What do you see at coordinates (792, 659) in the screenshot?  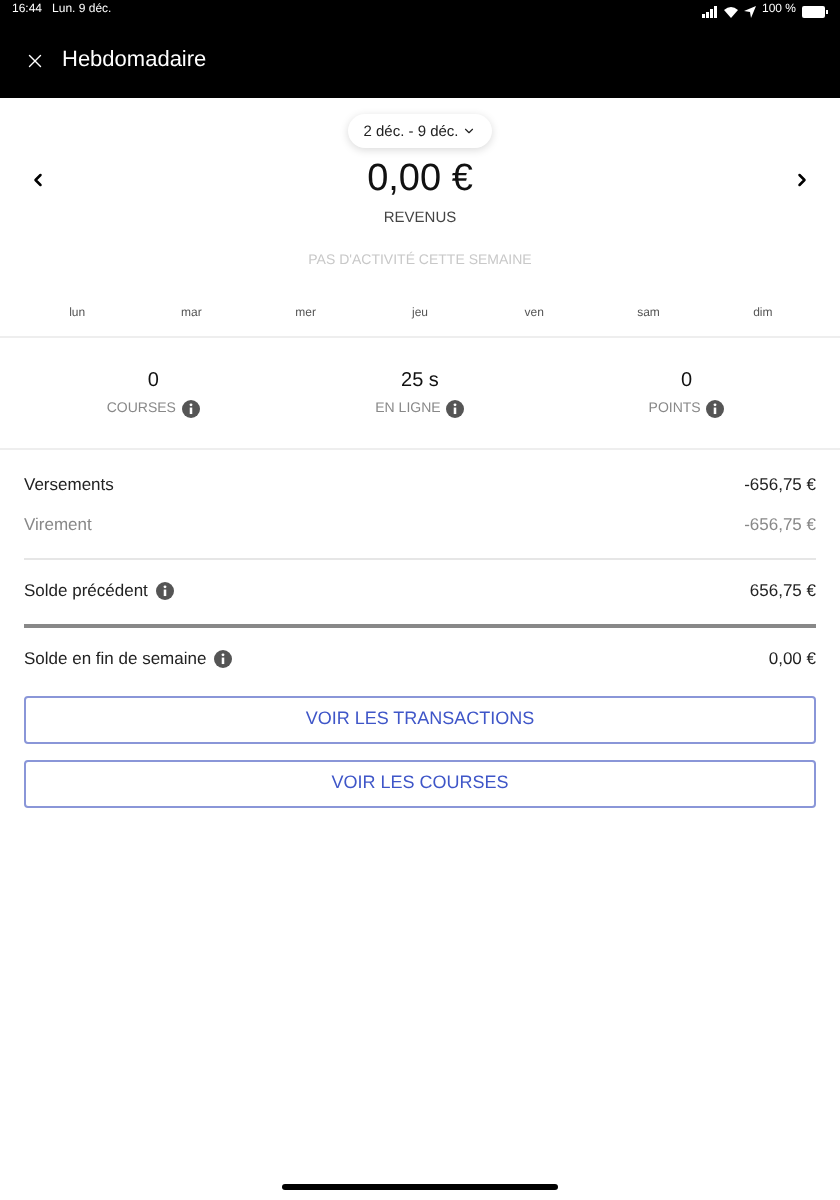 I see `row-amount: 0,00 €` at bounding box center [792, 659].